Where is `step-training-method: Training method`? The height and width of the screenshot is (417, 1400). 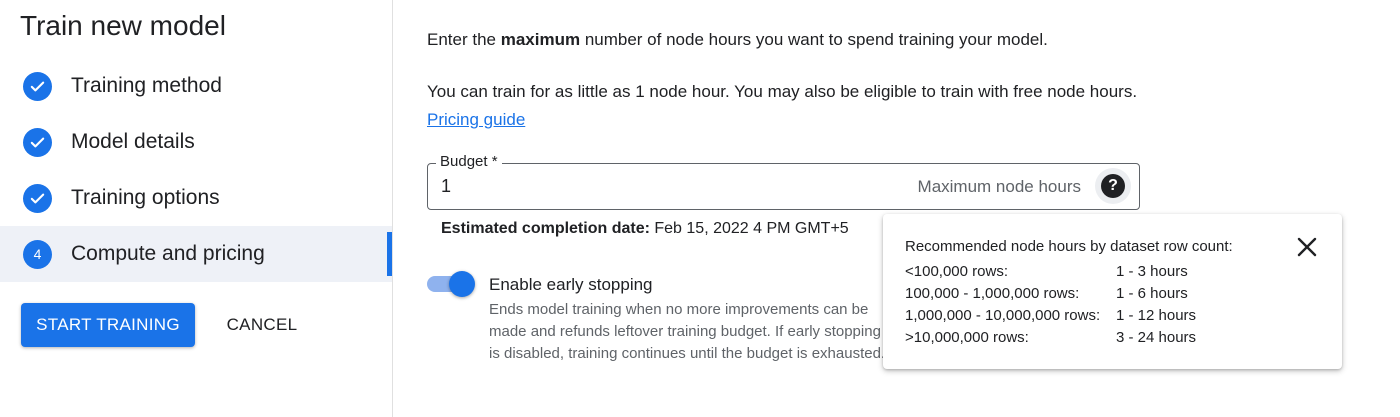 step-training-method: Training method is located at coordinates (196, 86).